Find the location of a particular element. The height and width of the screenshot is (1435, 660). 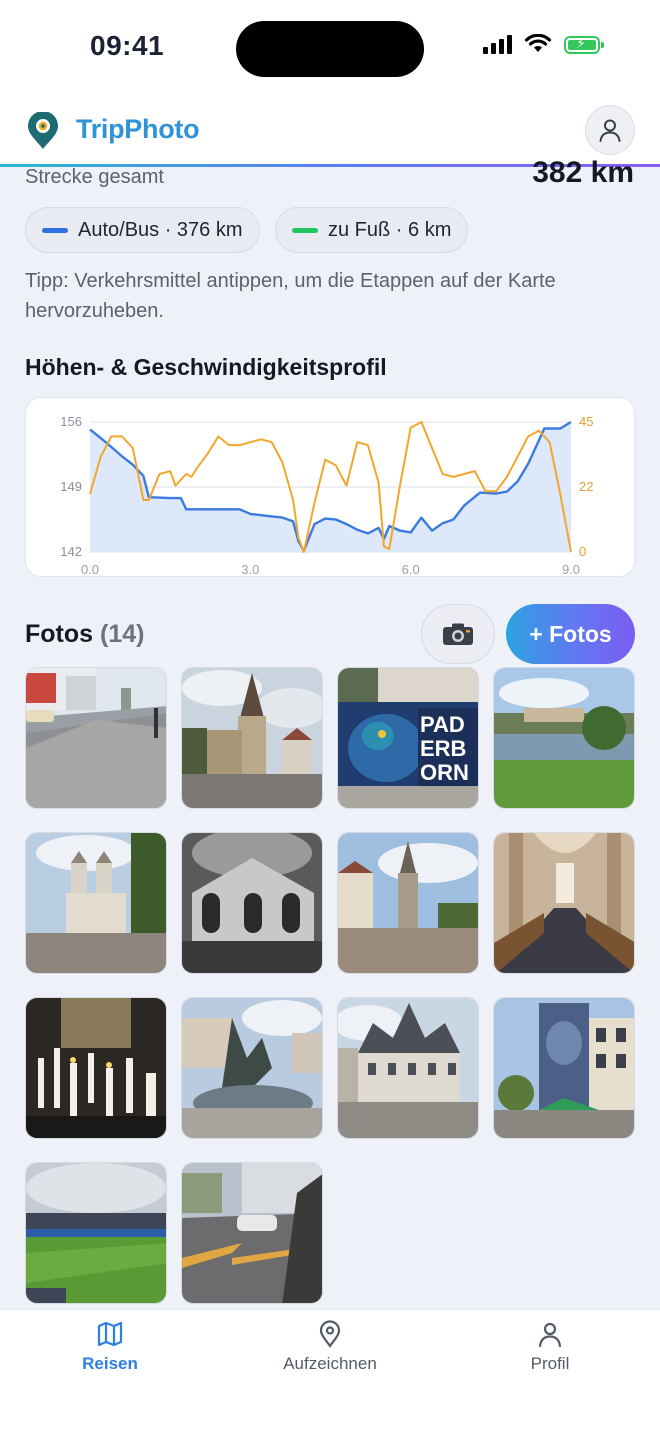

tab-aufzeichnen: Aufzeichnen is located at coordinates (330, 1347).